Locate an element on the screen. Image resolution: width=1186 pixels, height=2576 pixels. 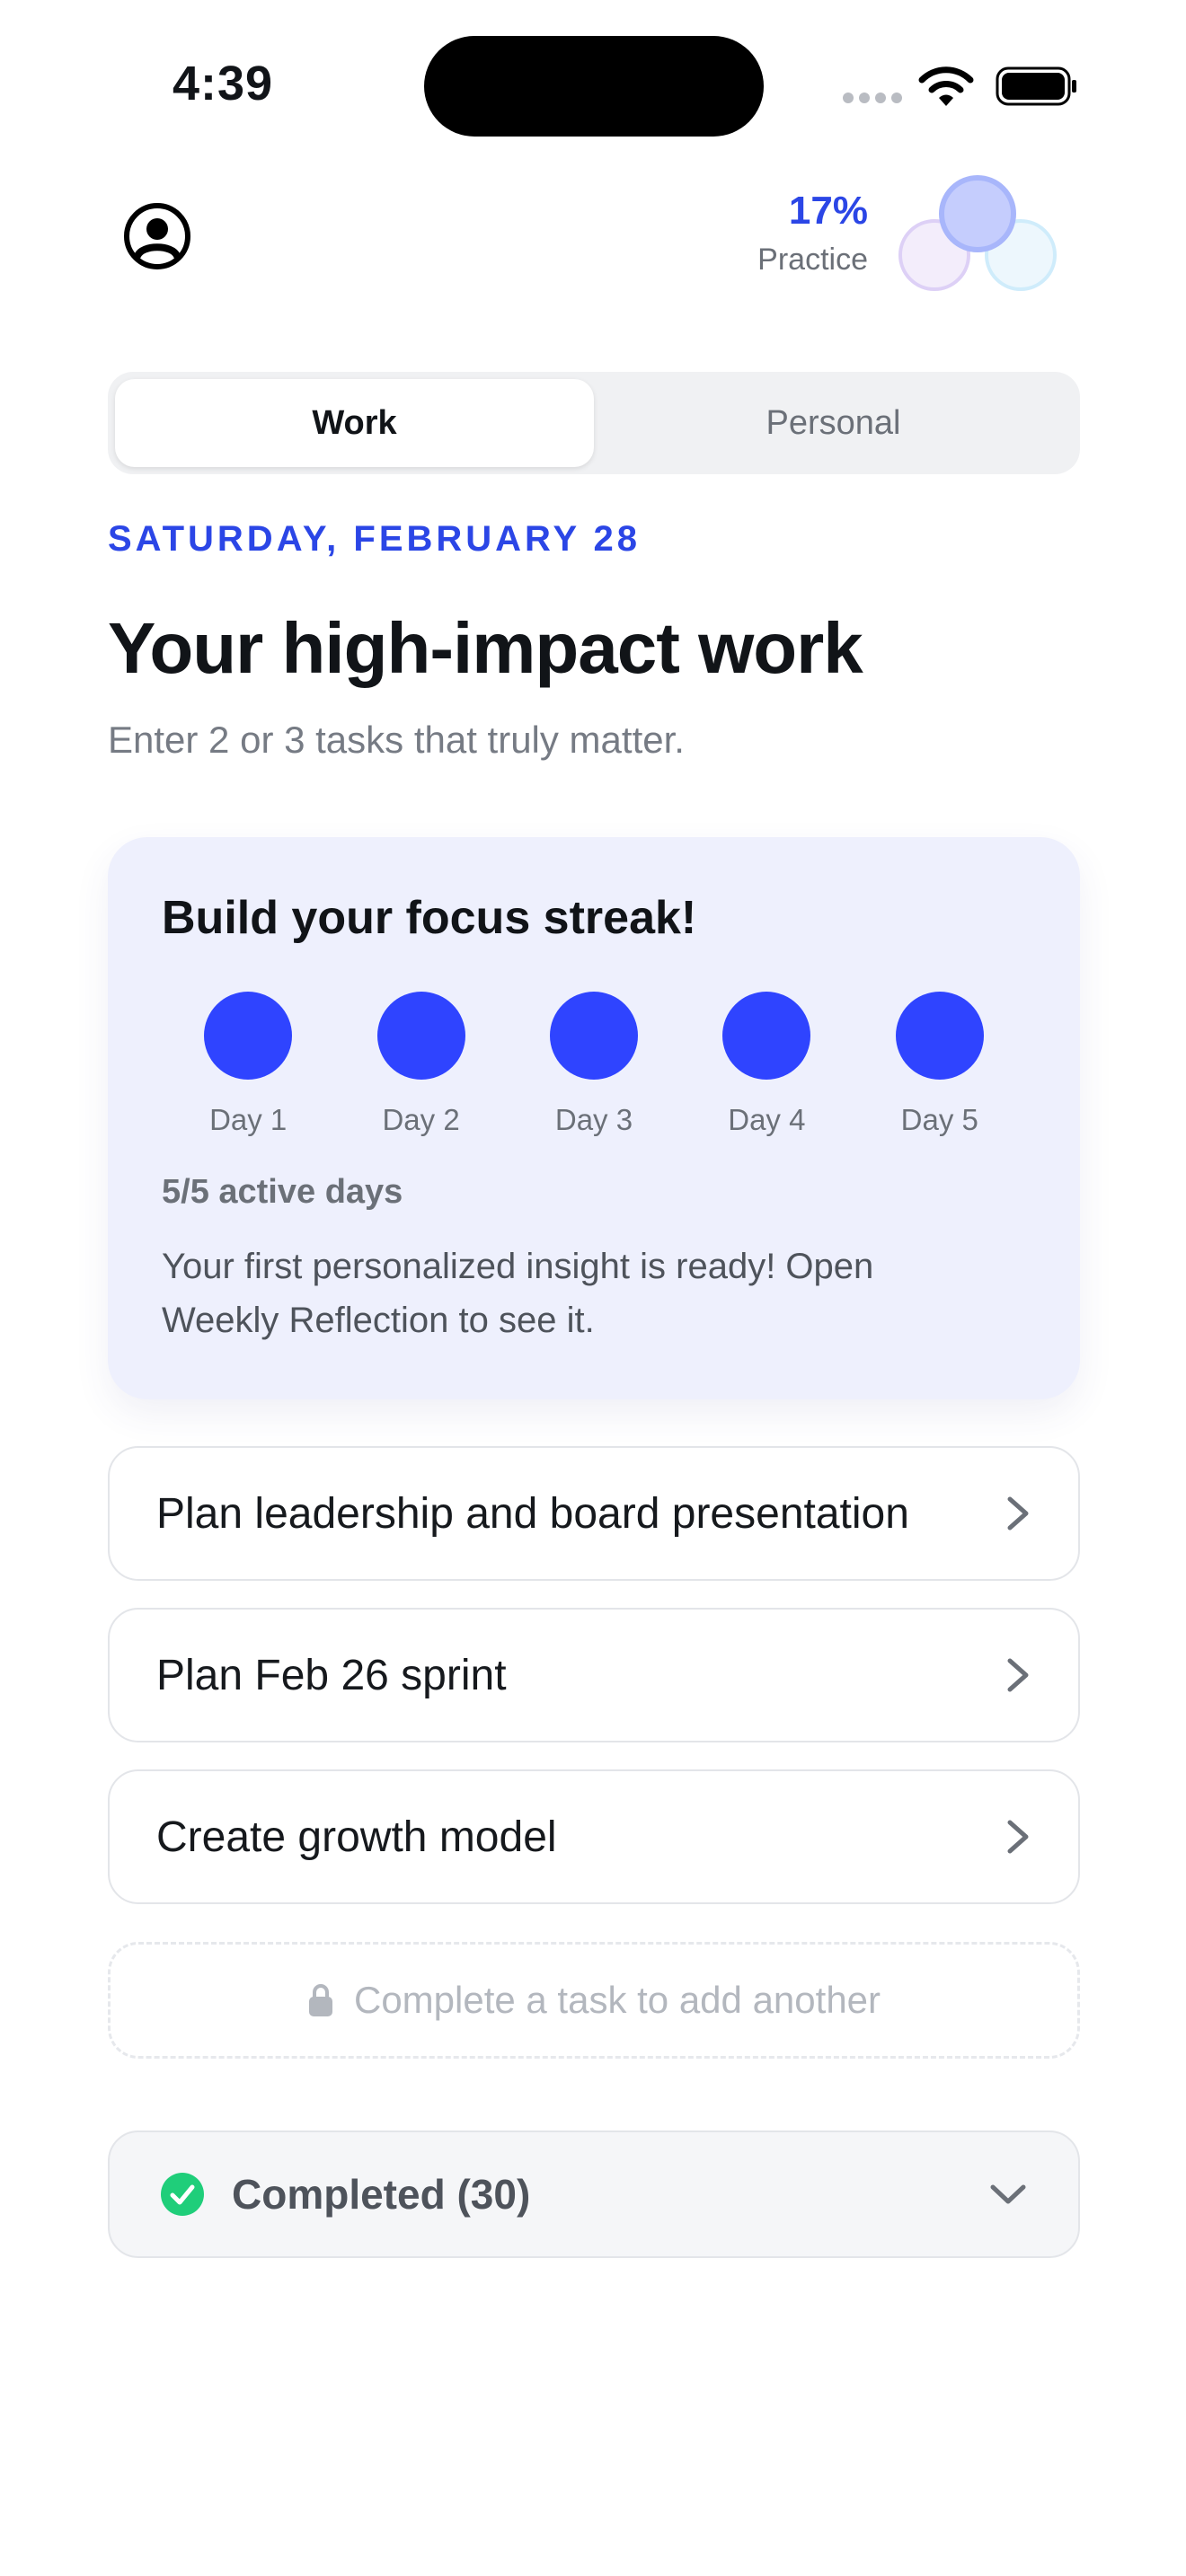
chevron-down-icon is located at coordinates (1008, 2194).